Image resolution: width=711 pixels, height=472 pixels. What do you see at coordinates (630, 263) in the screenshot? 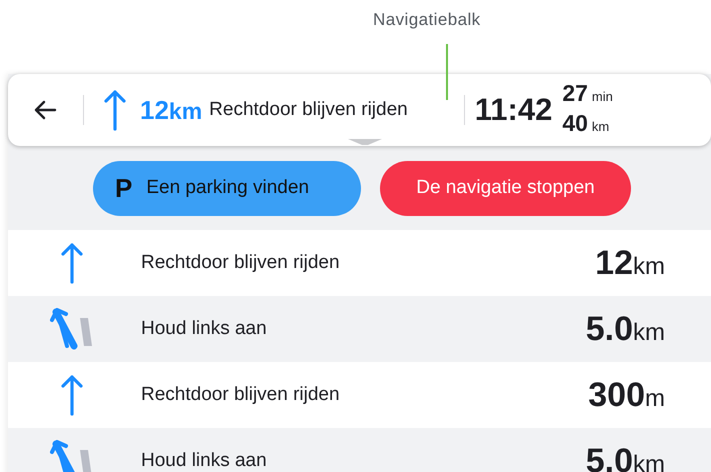
I see `step-distance: 12km` at bounding box center [630, 263].